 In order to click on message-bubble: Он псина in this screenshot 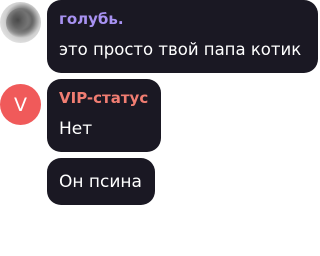, I will do `click(101, 181)`.